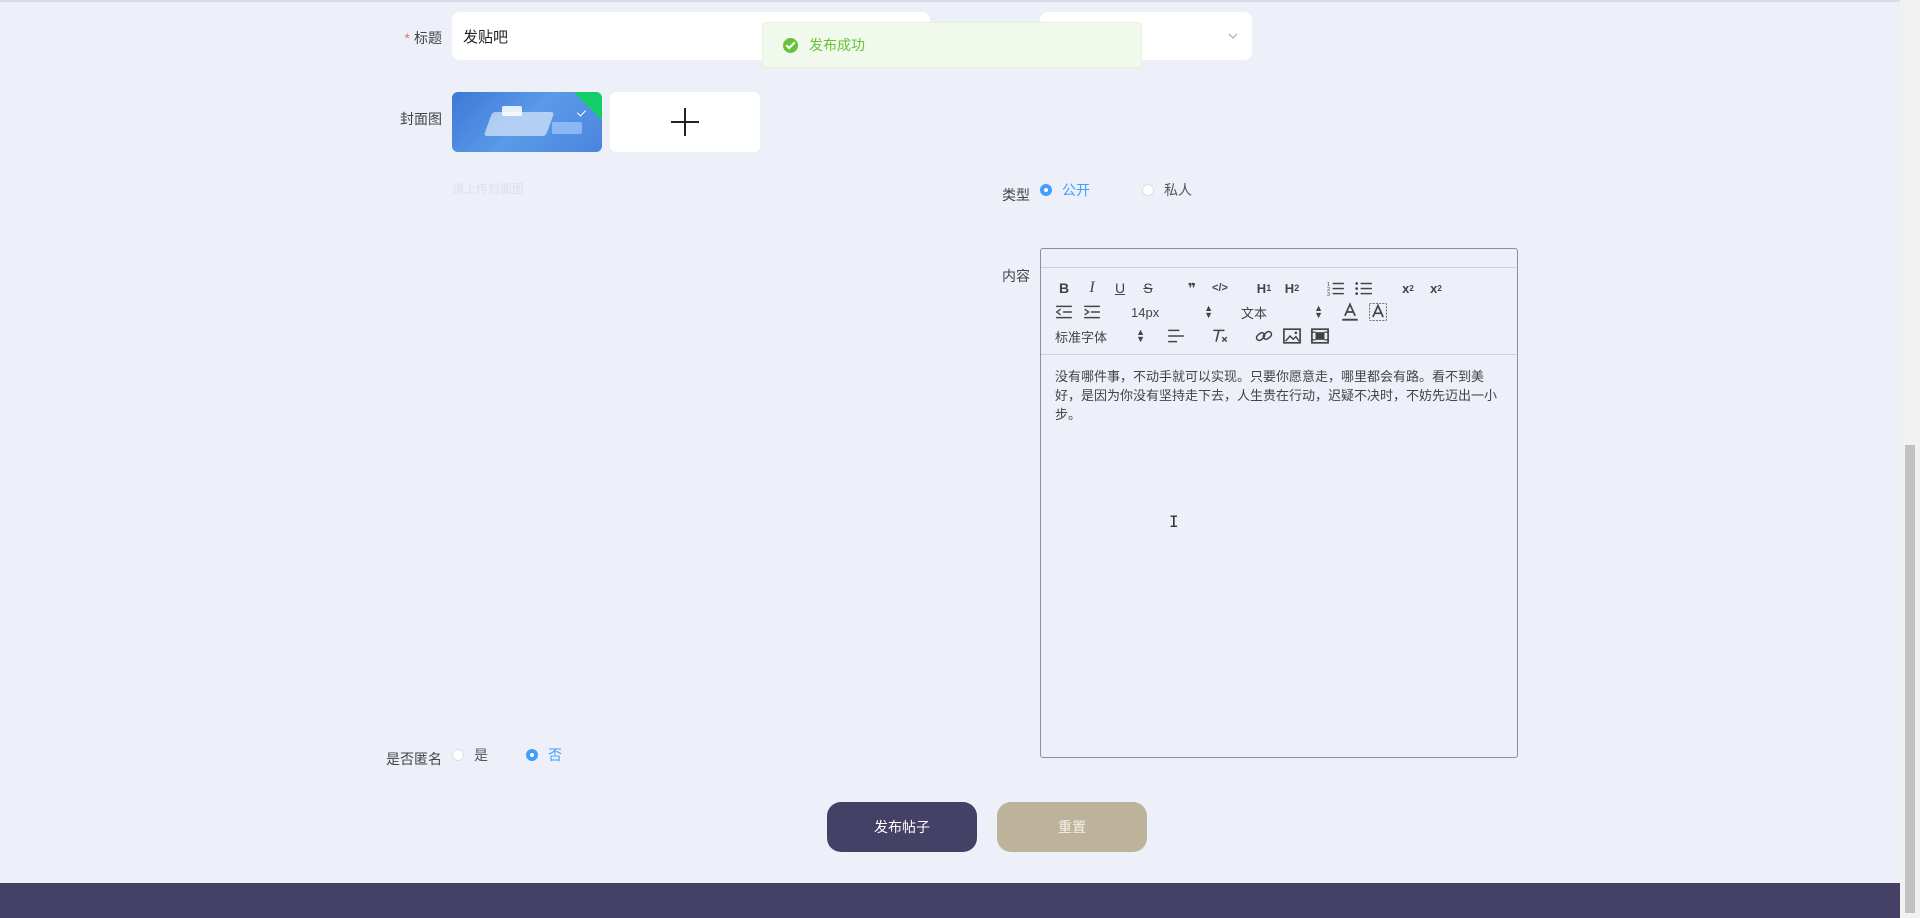 Image resolution: width=1920 pixels, height=918 pixels. What do you see at coordinates (1350, 312) in the screenshot?
I see `font-color-icon` at bounding box center [1350, 312].